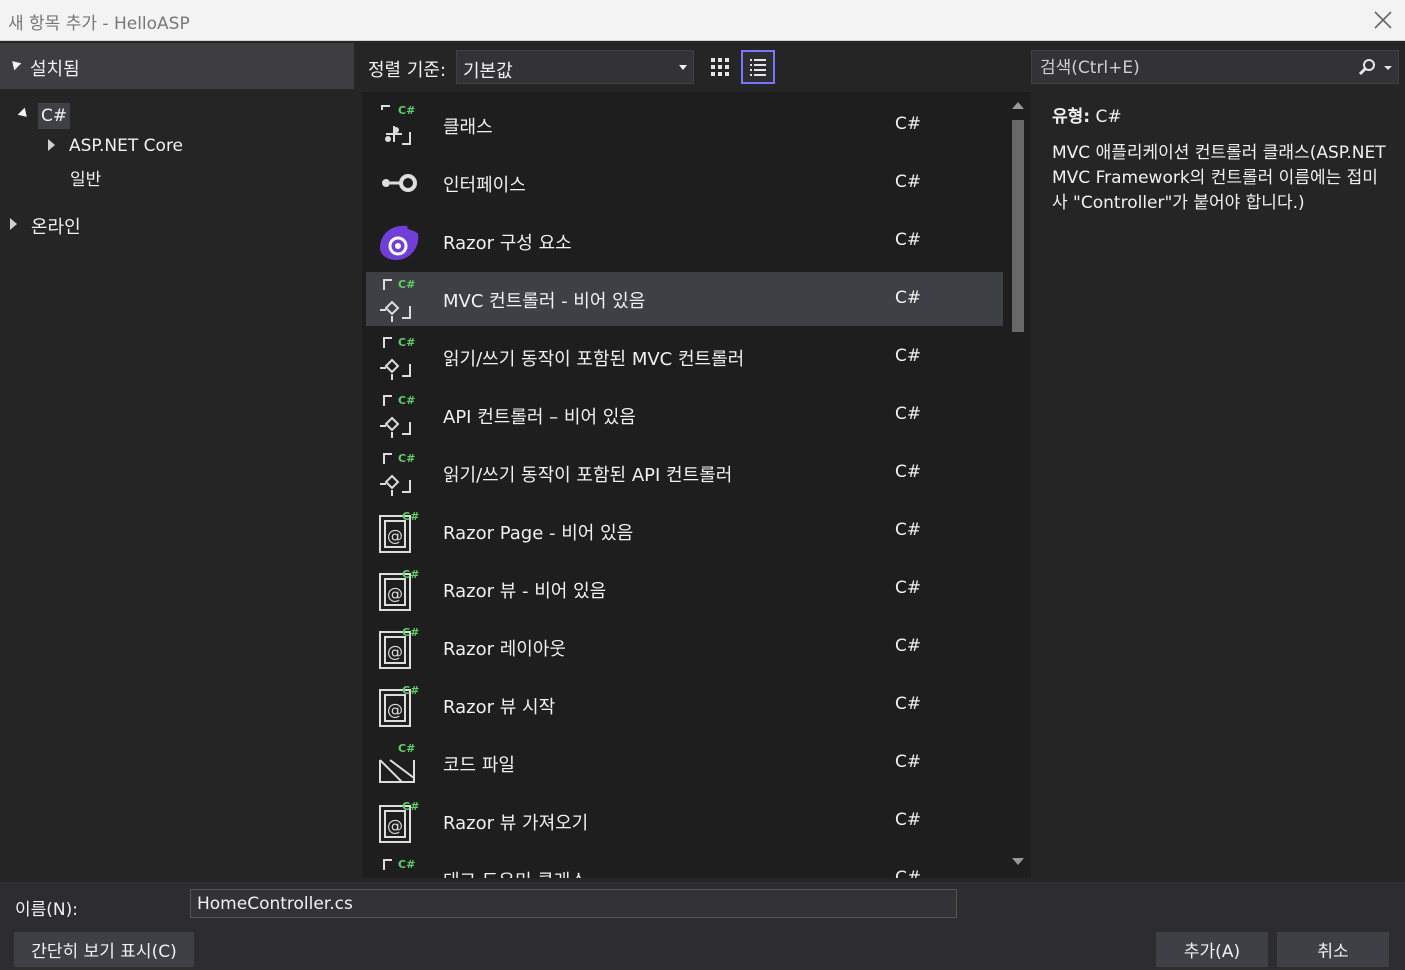 This screenshot has height=970, width=1405. I want to click on window-title: 새 항목 추가 - HelloASP, so click(99, 24).